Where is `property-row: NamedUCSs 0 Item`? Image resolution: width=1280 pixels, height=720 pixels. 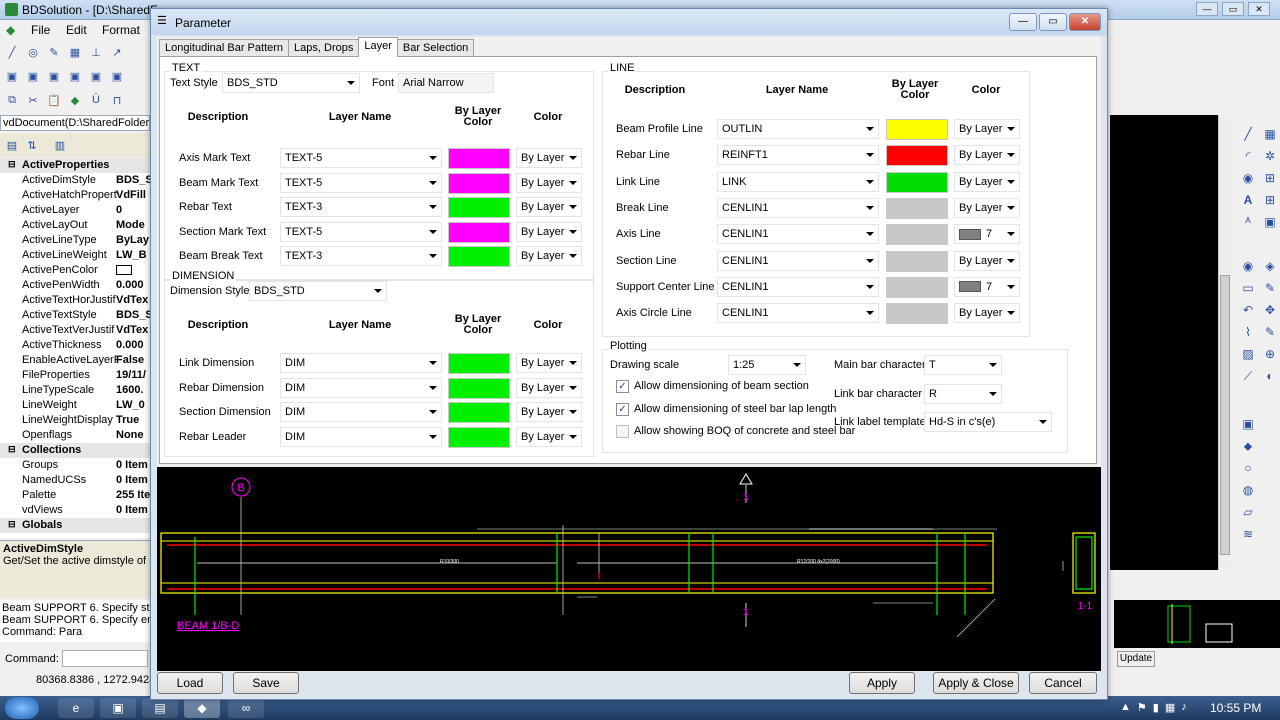 property-row: NamedUCSs 0 Item is located at coordinates (75, 480).